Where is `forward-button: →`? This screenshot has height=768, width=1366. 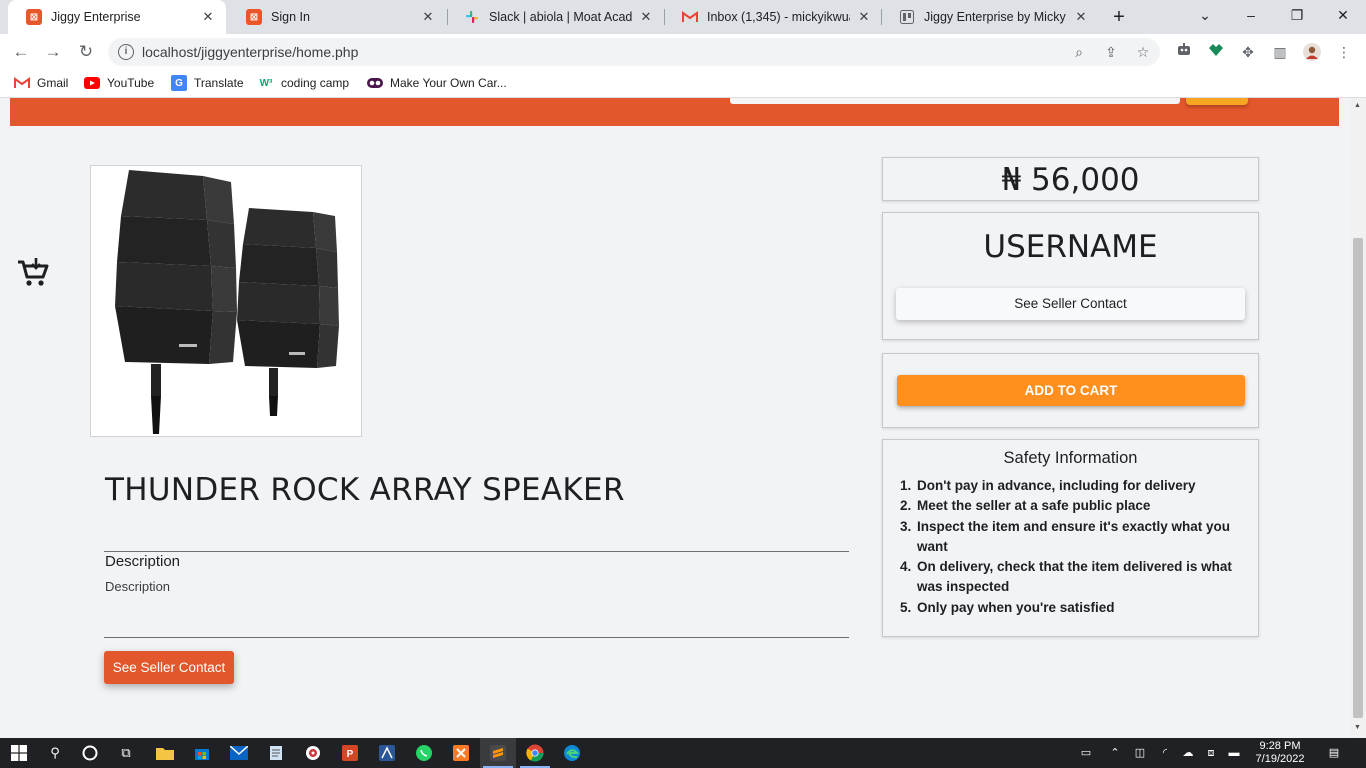 forward-button: → is located at coordinates (53, 52).